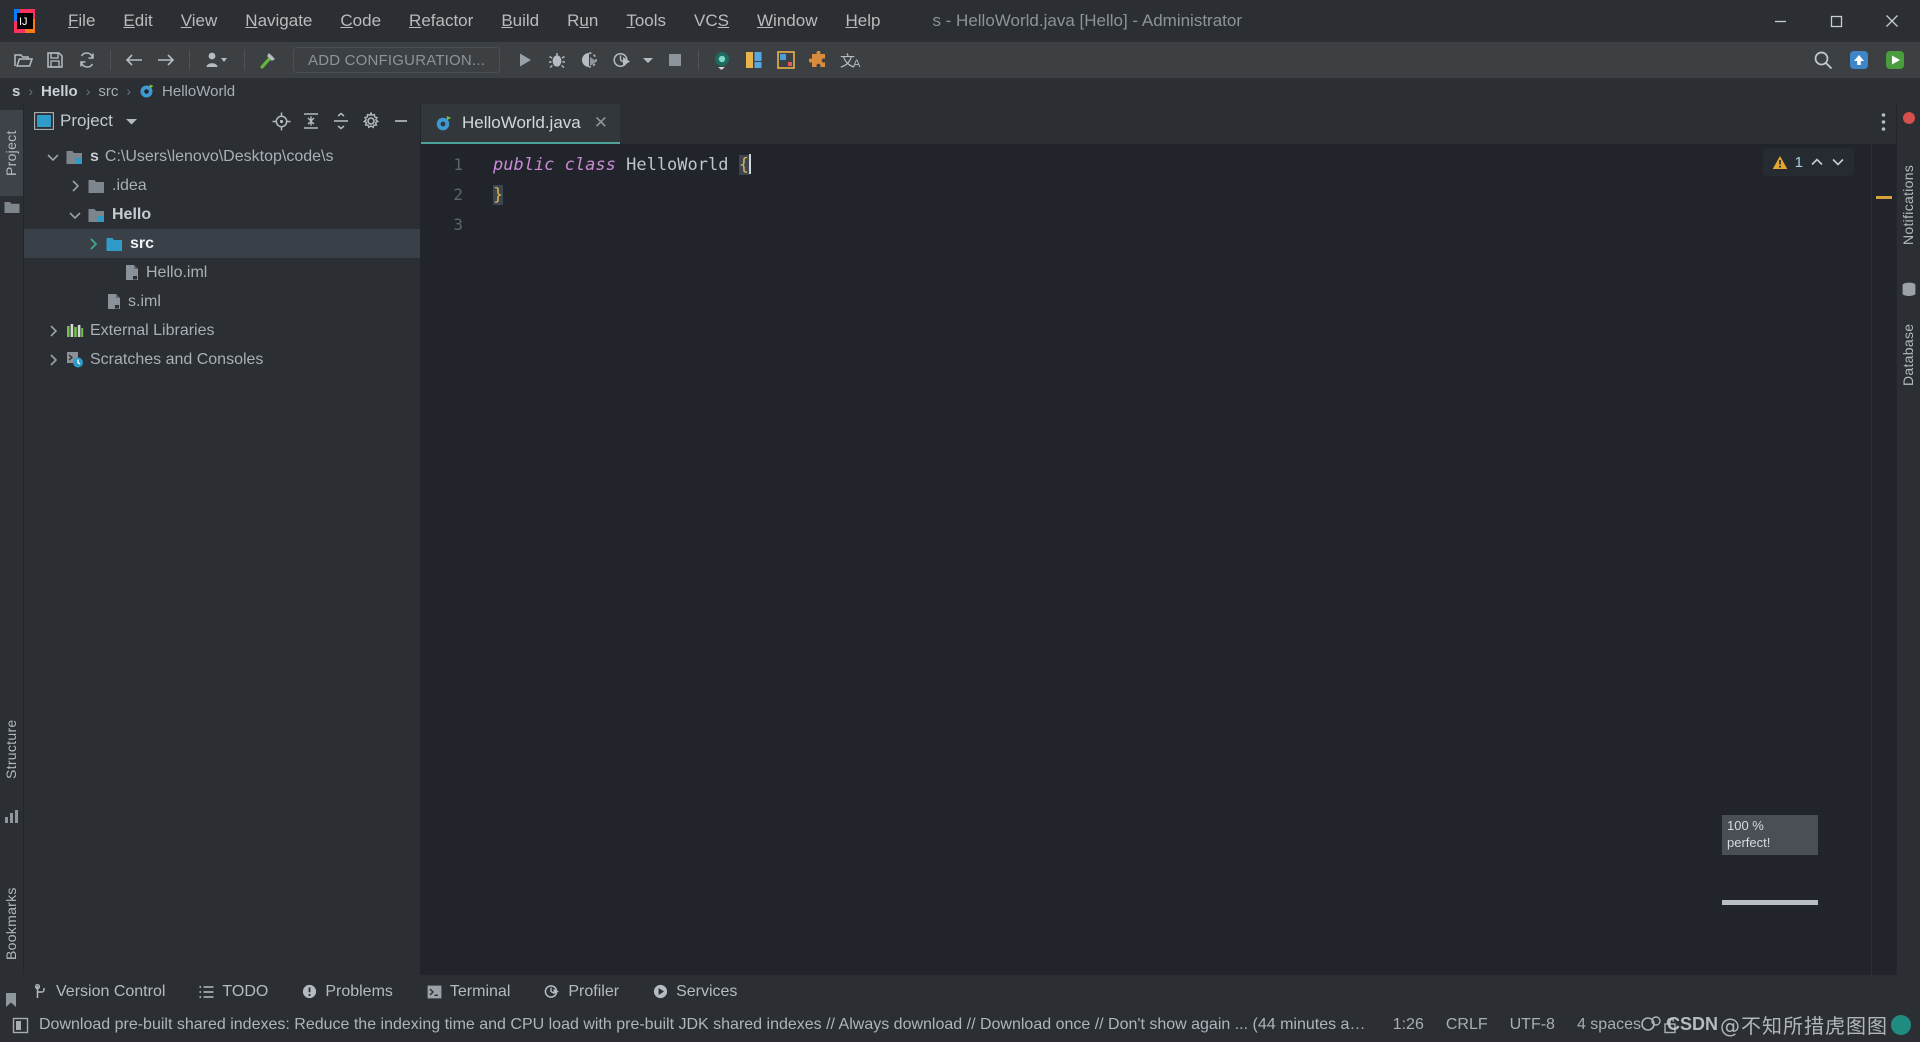 This screenshot has height=1042, width=1920. Describe the element at coordinates (1780, 21) in the screenshot. I see `minimize-button` at that location.